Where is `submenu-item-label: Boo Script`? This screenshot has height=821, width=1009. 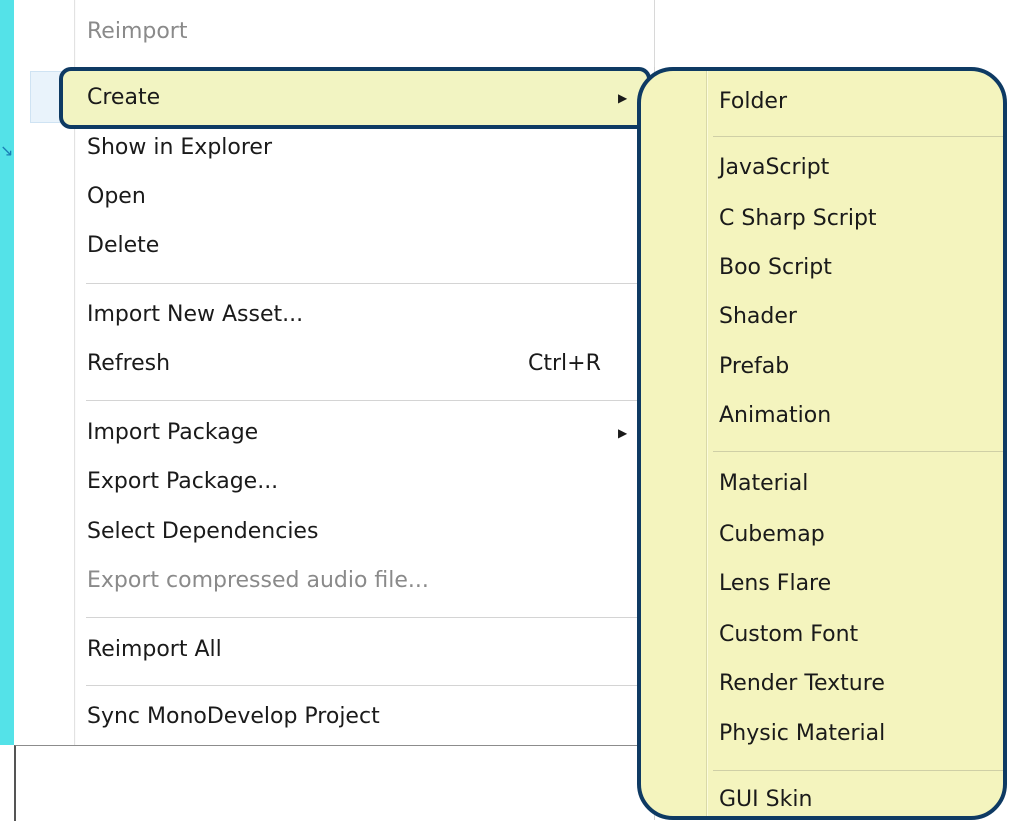 submenu-item-label: Boo Script is located at coordinates (775, 267).